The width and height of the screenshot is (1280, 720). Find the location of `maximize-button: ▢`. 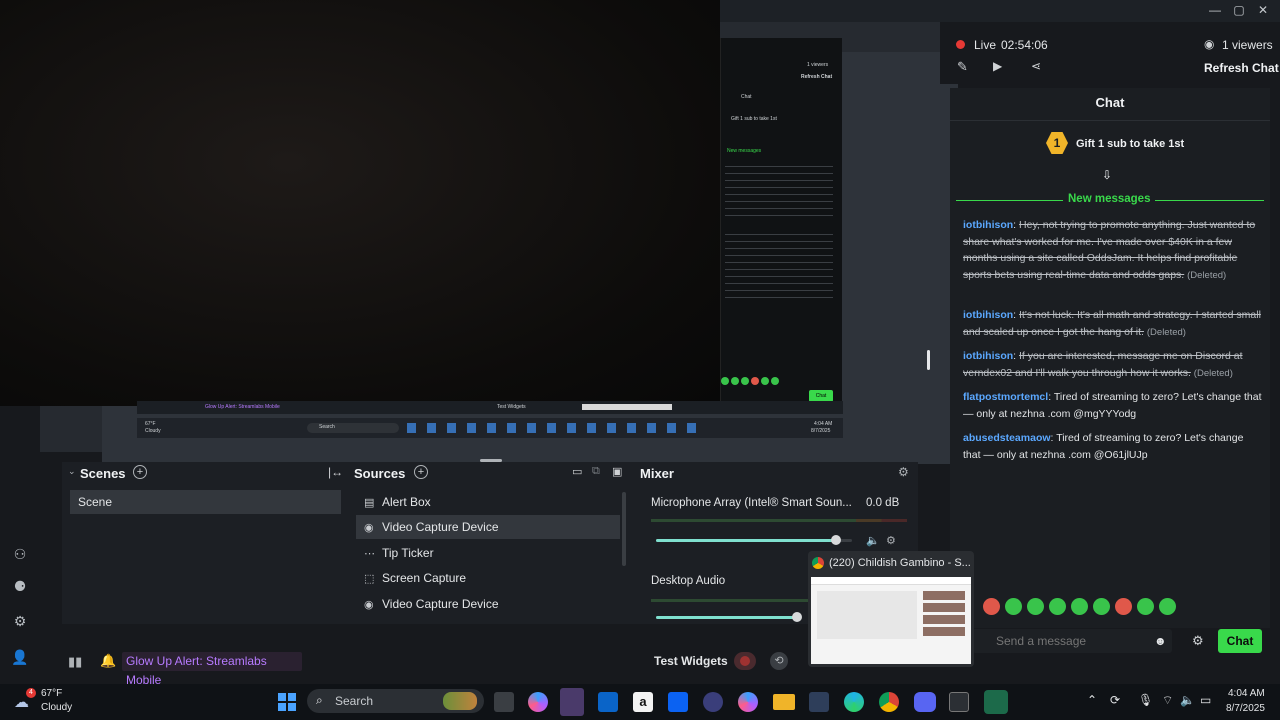

maximize-button: ▢ is located at coordinates (1239, 10).